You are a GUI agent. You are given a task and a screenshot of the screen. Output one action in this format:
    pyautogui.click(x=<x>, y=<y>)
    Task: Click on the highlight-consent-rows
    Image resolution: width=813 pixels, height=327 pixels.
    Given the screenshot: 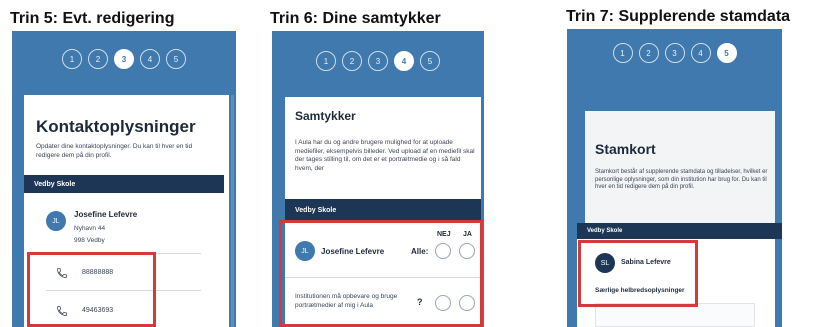 What is the action you would take?
    pyautogui.click(x=381, y=273)
    